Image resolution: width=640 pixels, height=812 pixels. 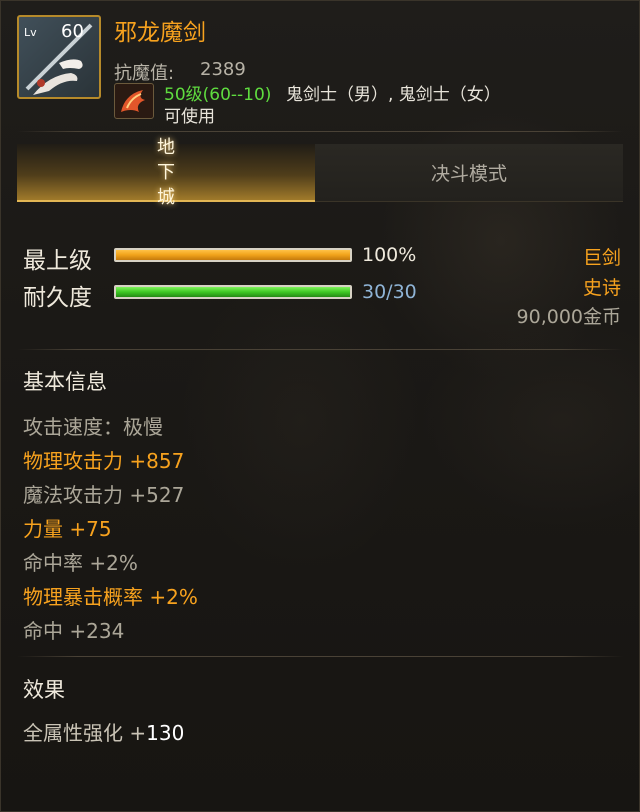 I want to click on effects-divider, so click(x=320, y=656).